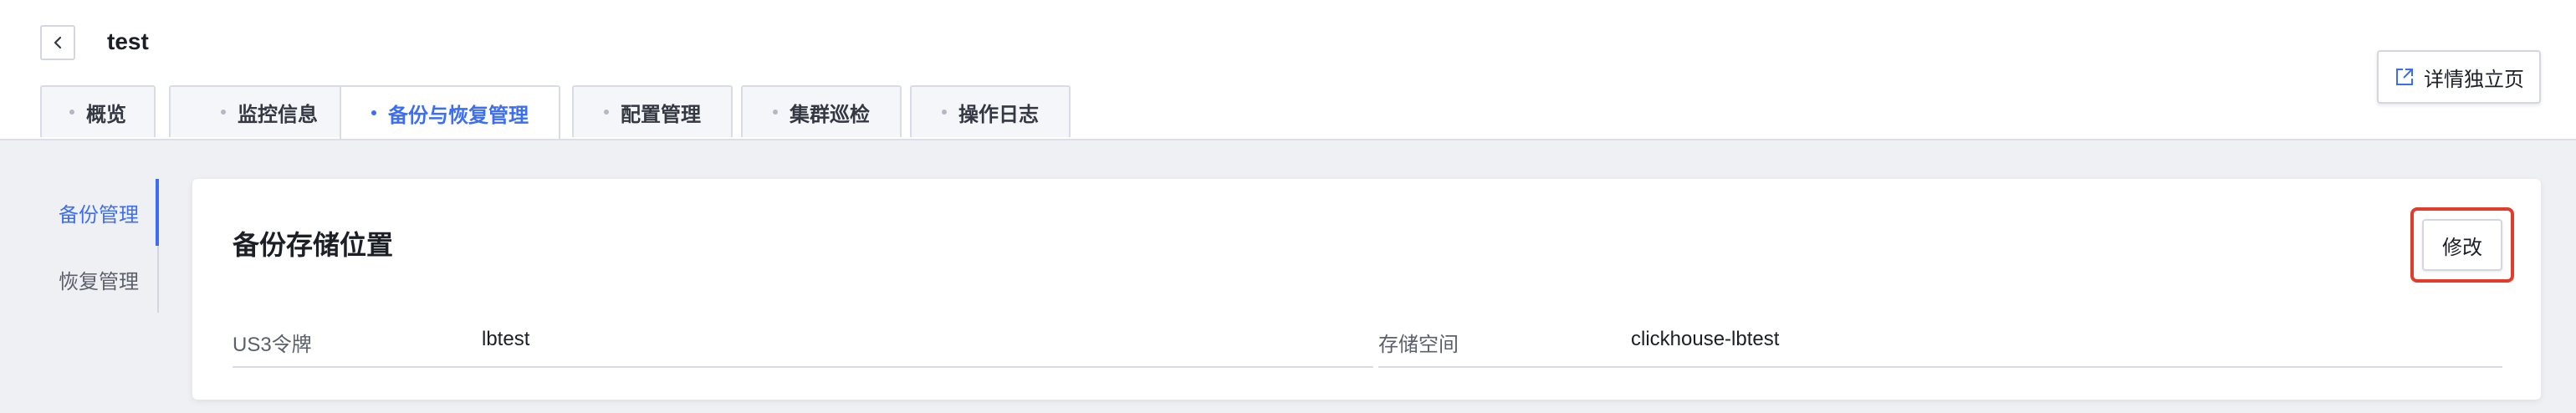 The width and height of the screenshot is (2576, 413). I want to click on tab-operation-log: 操作日志, so click(990, 111).